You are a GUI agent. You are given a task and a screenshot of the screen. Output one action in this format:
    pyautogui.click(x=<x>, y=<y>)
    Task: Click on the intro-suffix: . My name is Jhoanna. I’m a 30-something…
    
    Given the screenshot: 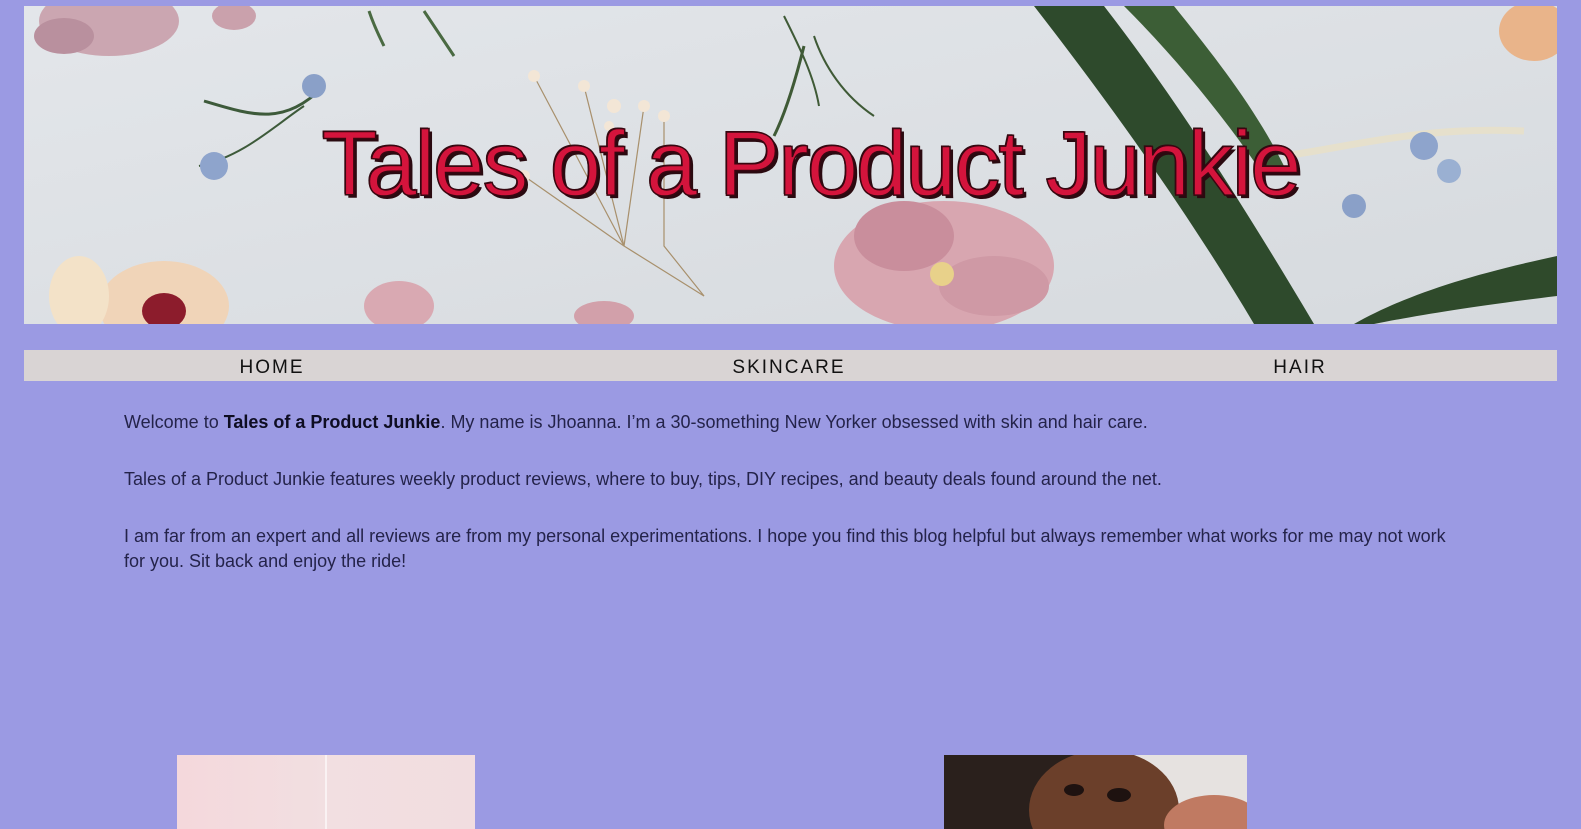 What is the action you would take?
    pyautogui.click(x=794, y=422)
    